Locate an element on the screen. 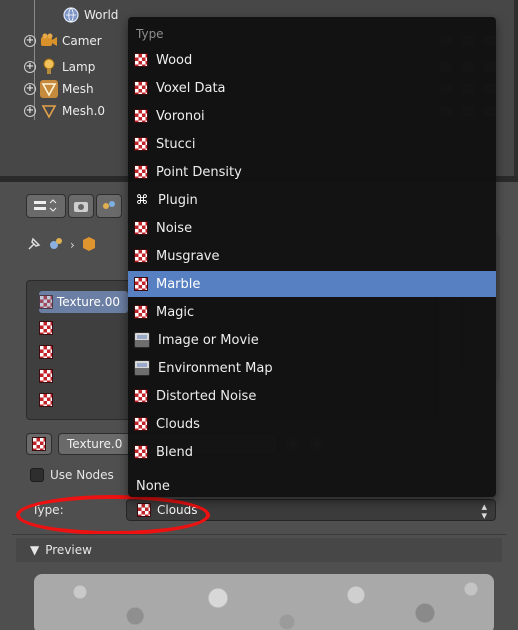 This screenshot has height=630, width=518. editor-type-button is located at coordinates (46, 206).